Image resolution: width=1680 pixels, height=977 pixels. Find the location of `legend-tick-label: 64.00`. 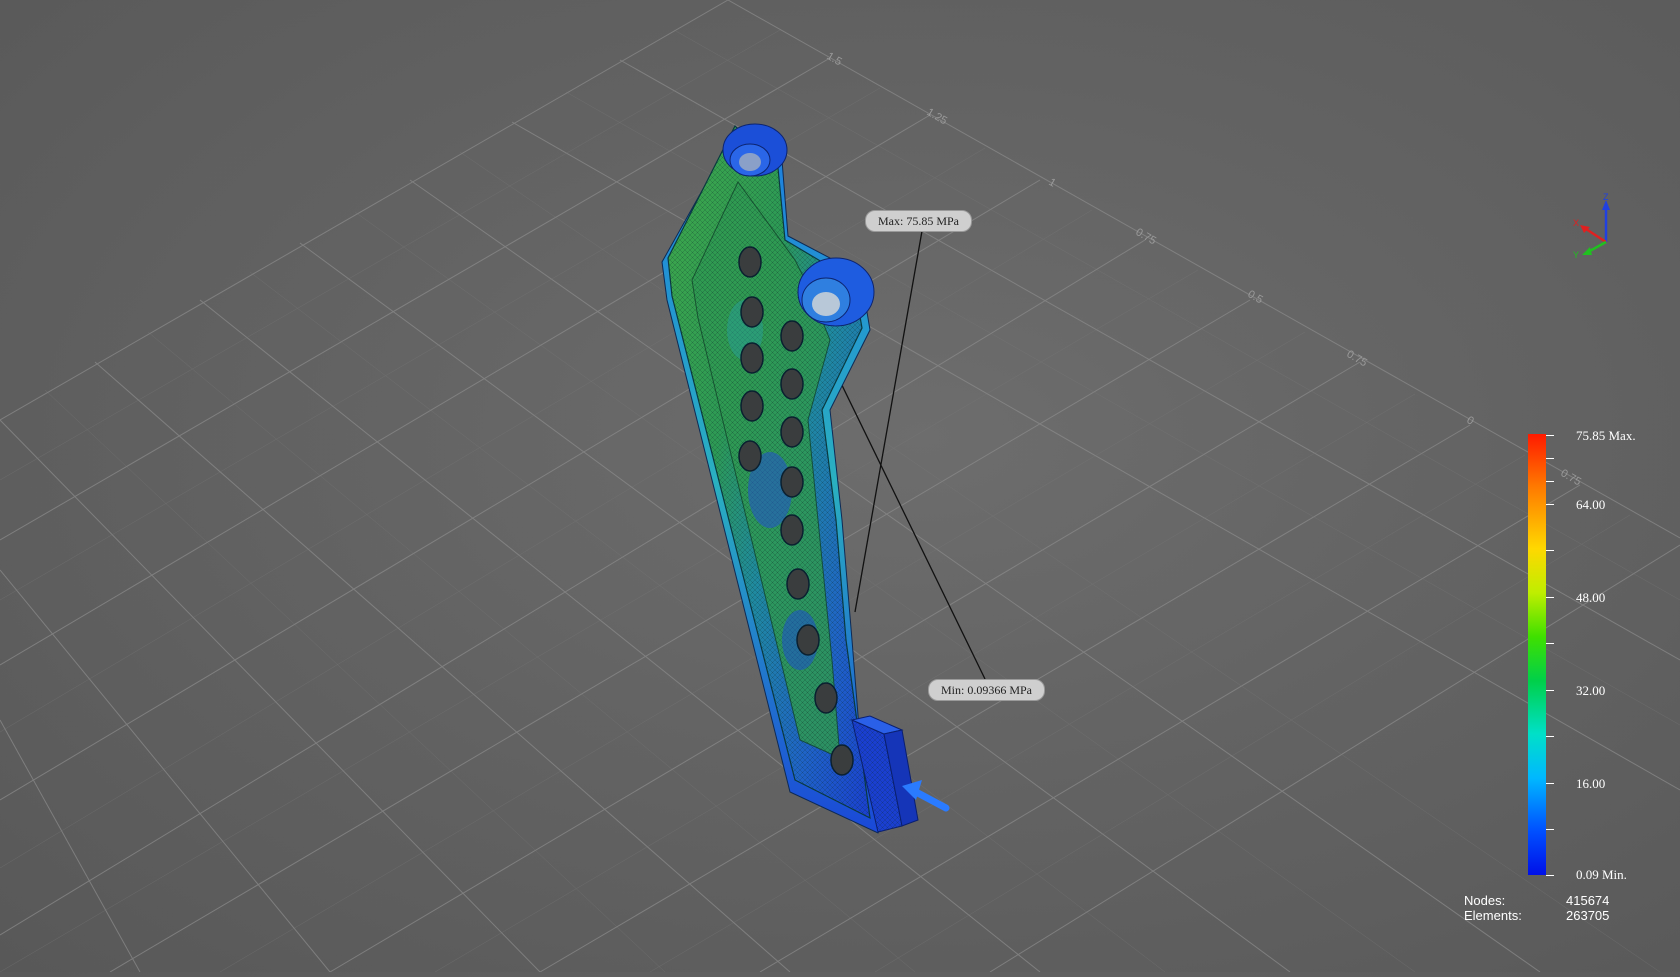

legend-tick-label: 64.00 is located at coordinates (1591, 504).